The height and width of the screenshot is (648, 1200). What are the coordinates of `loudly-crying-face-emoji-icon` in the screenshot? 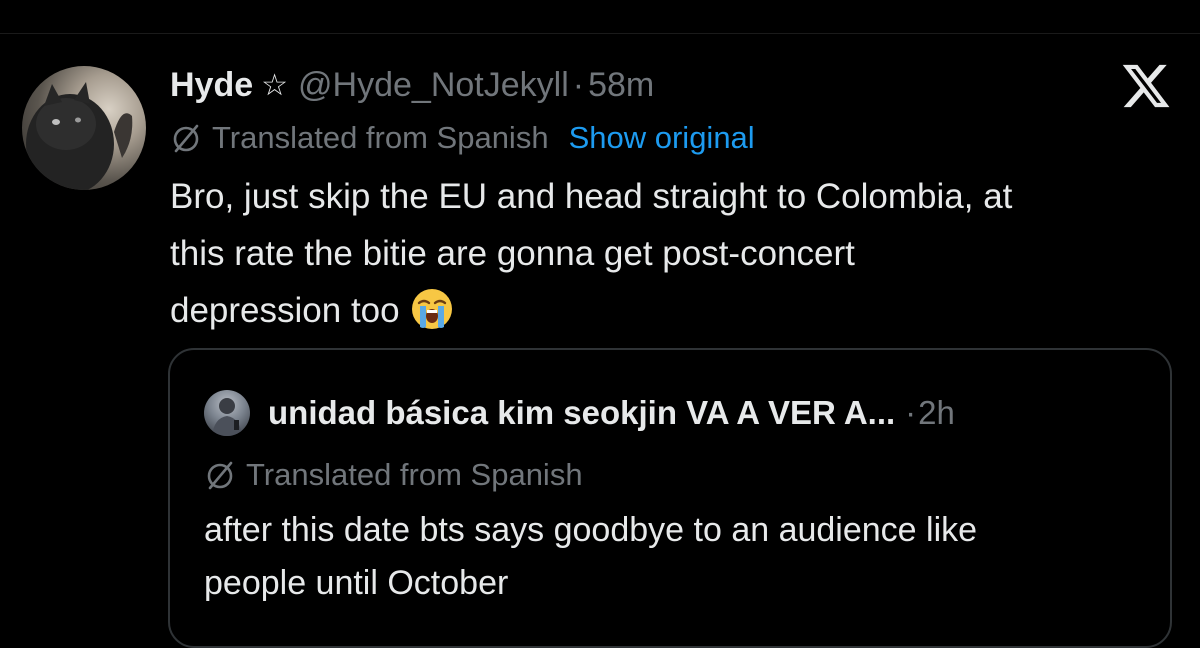 It's located at (431, 308).